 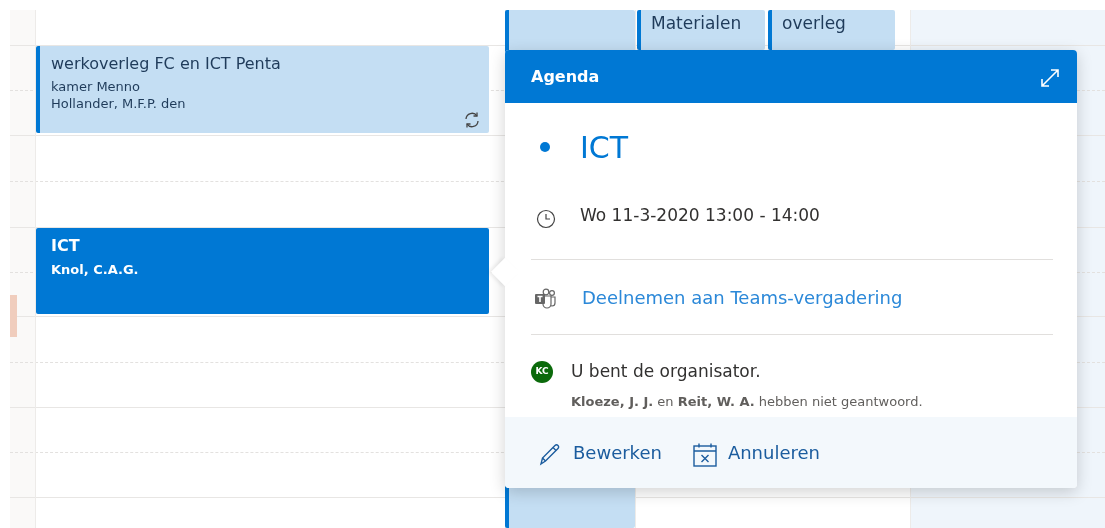 What do you see at coordinates (700, 216) in the screenshot?
I see `event-datetime: Wo 11-3-2020 13:00 - 14:00` at bounding box center [700, 216].